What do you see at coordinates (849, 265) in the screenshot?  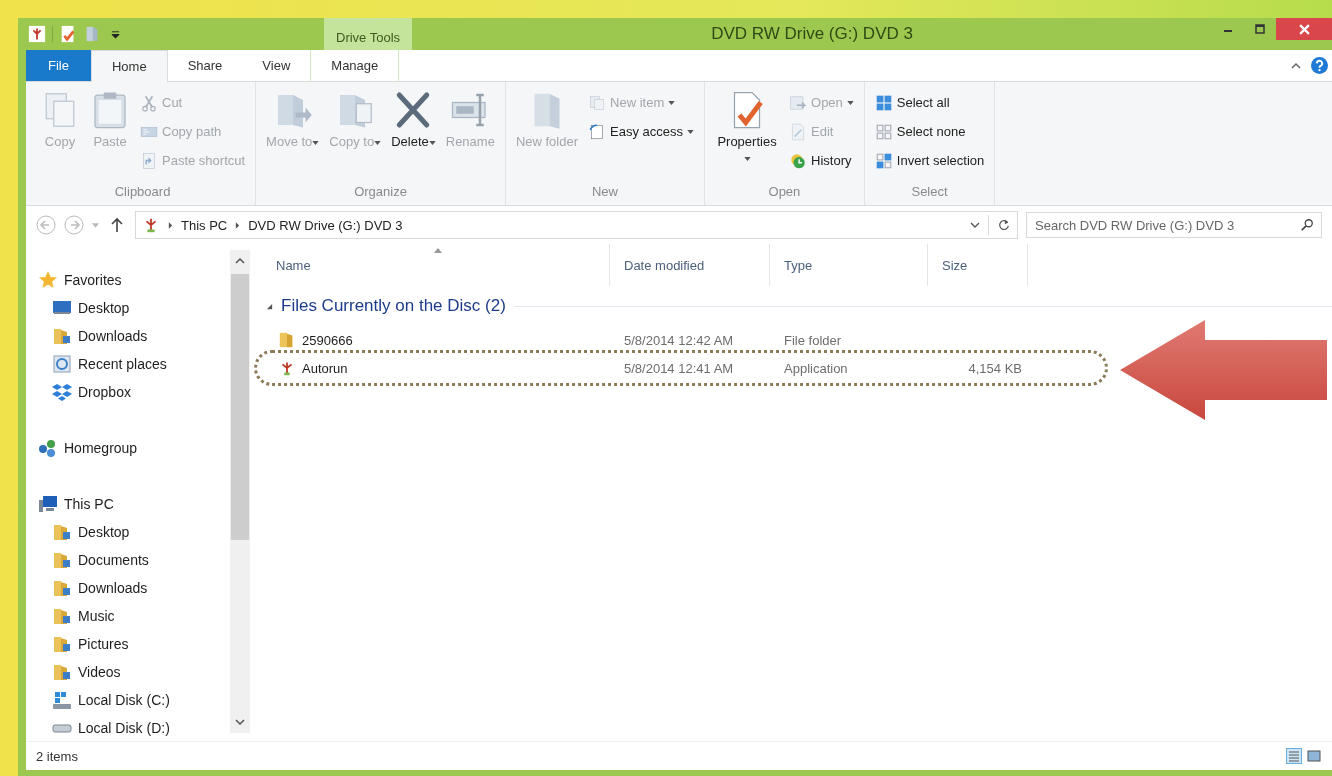 I see `column-header: Type` at bounding box center [849, 265].